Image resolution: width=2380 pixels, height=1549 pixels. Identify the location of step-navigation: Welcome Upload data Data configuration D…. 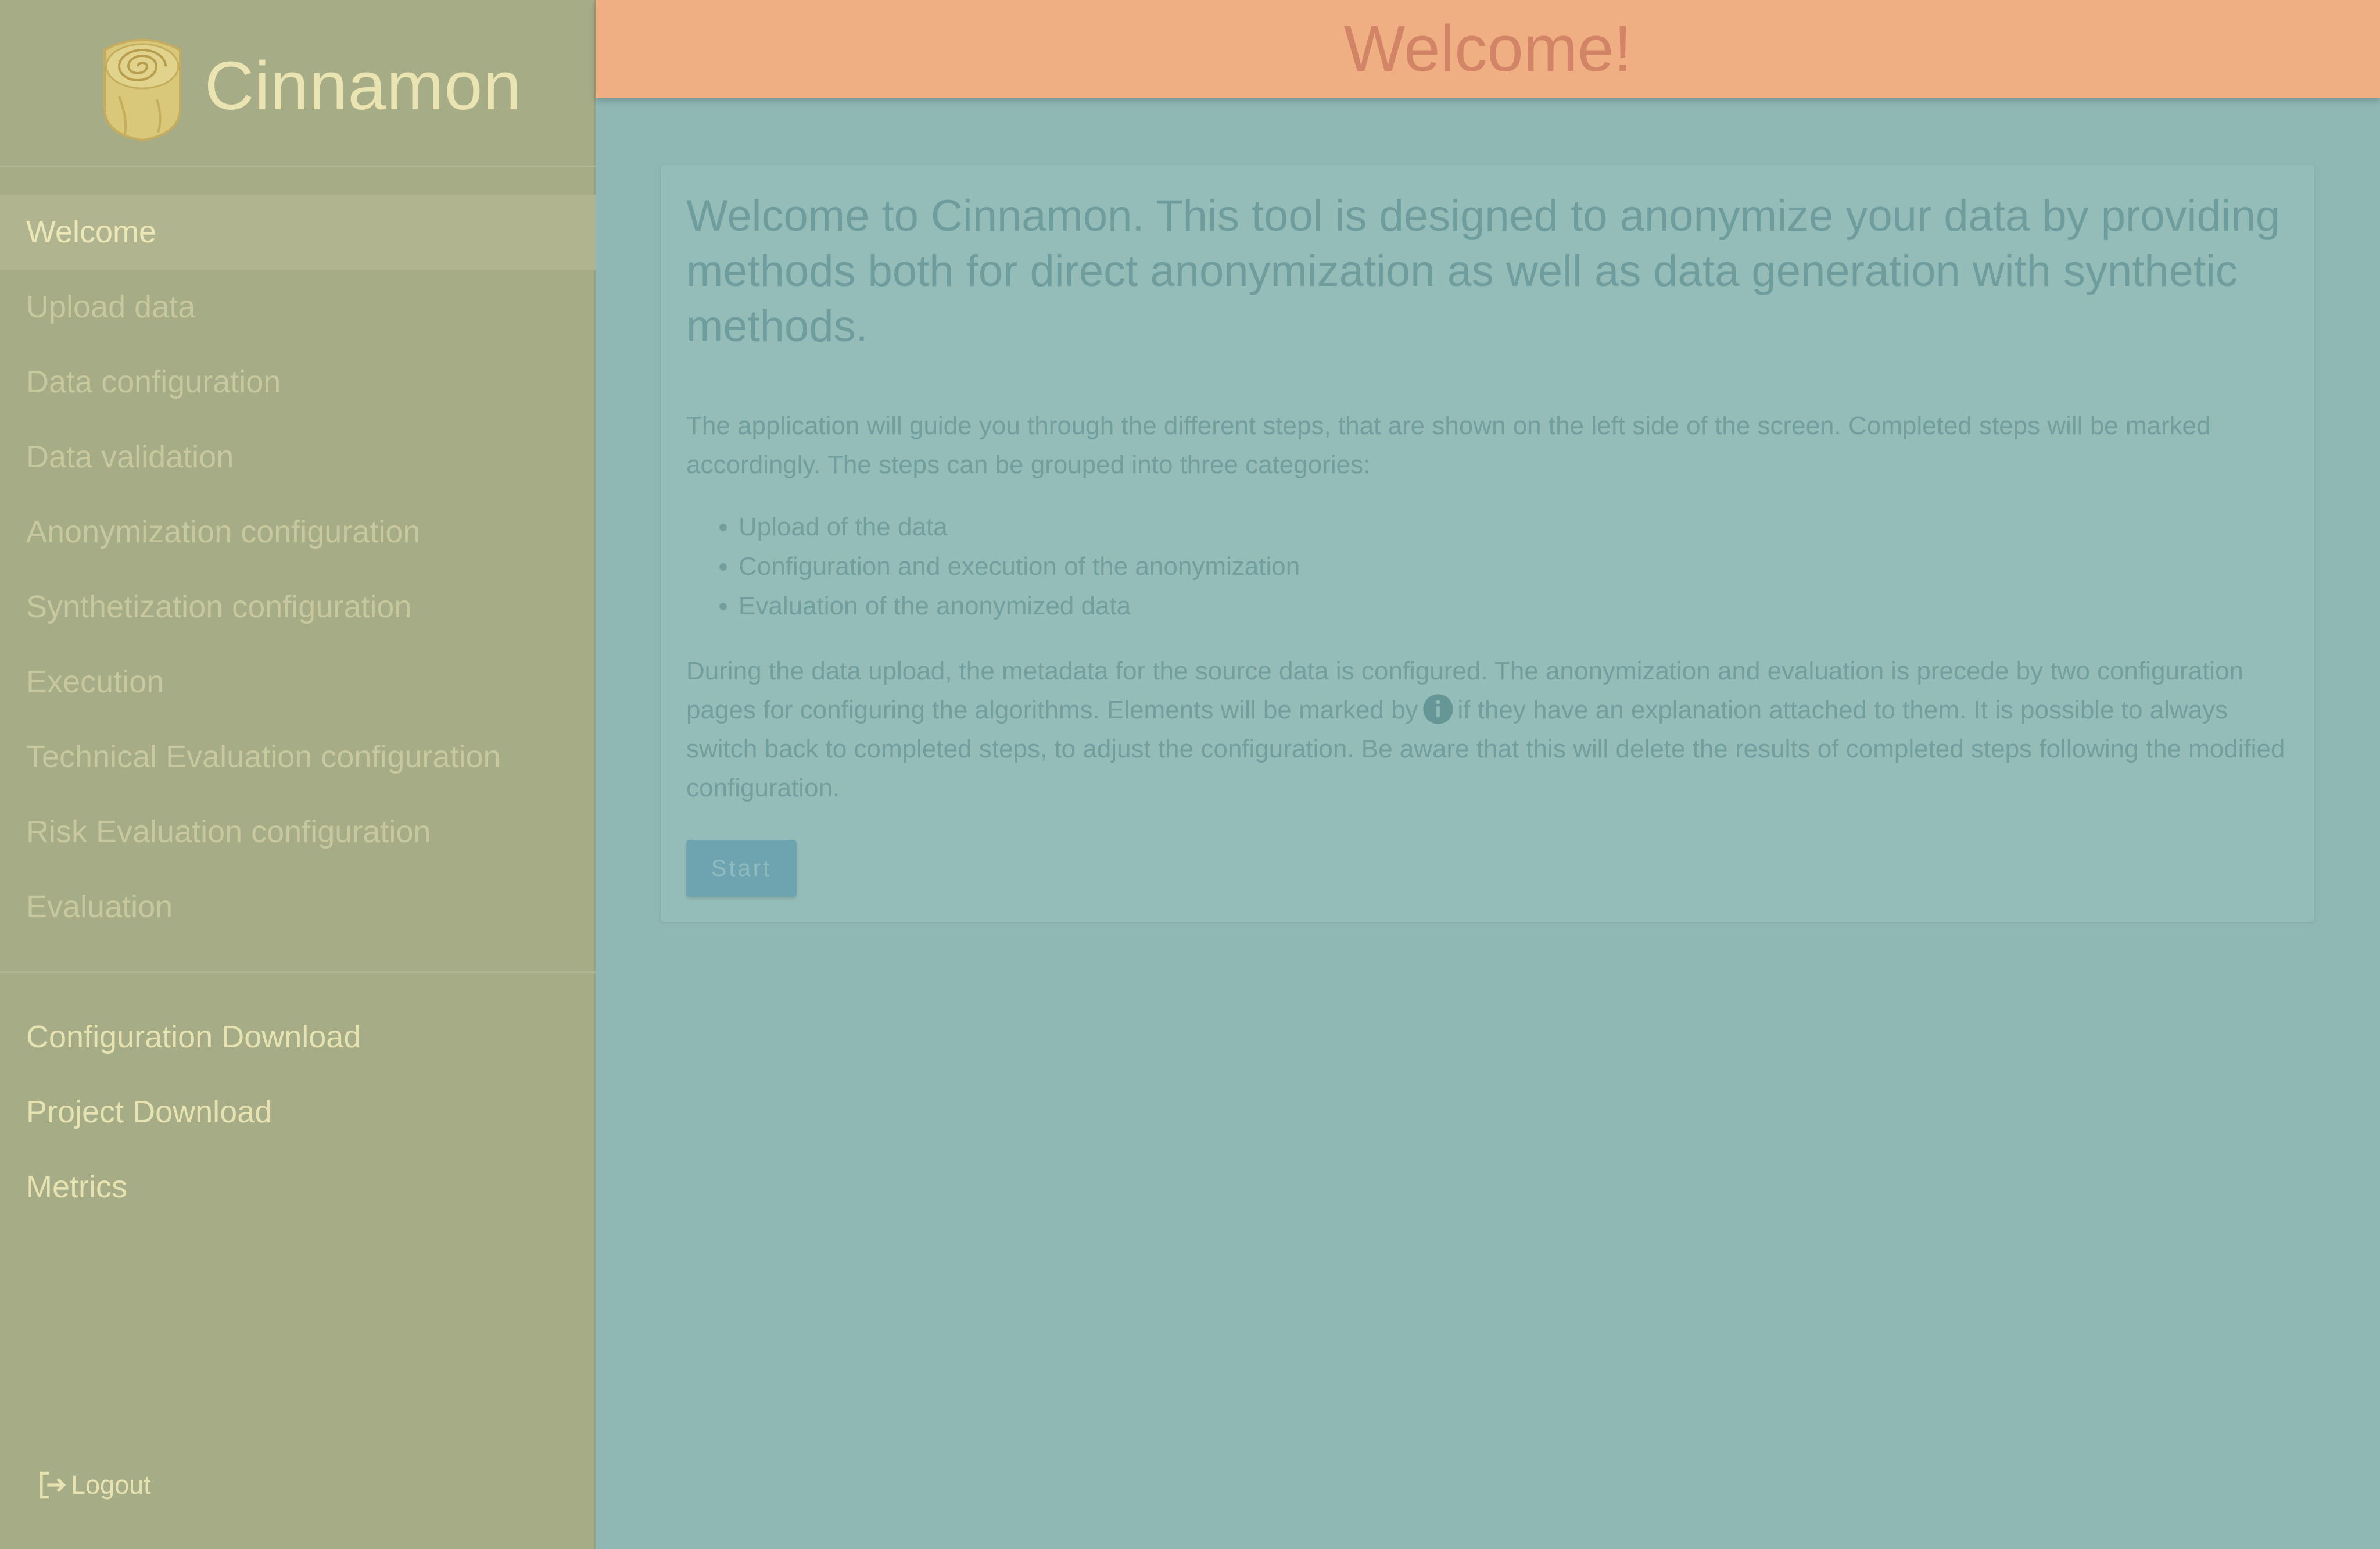
(298, 570).